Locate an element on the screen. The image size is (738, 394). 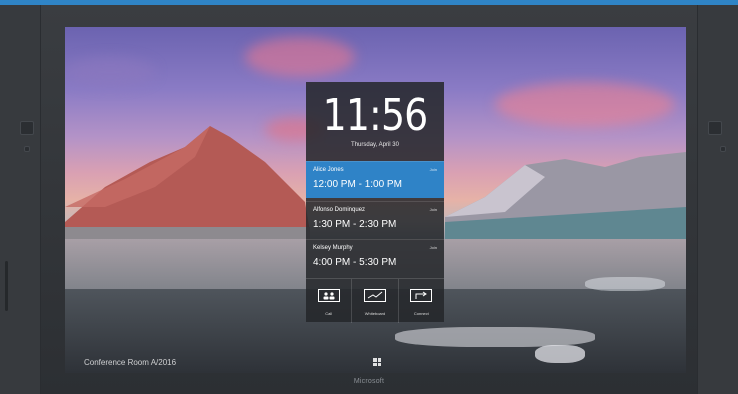
clock-time: 11:56 is located at coordinates (375, 115).